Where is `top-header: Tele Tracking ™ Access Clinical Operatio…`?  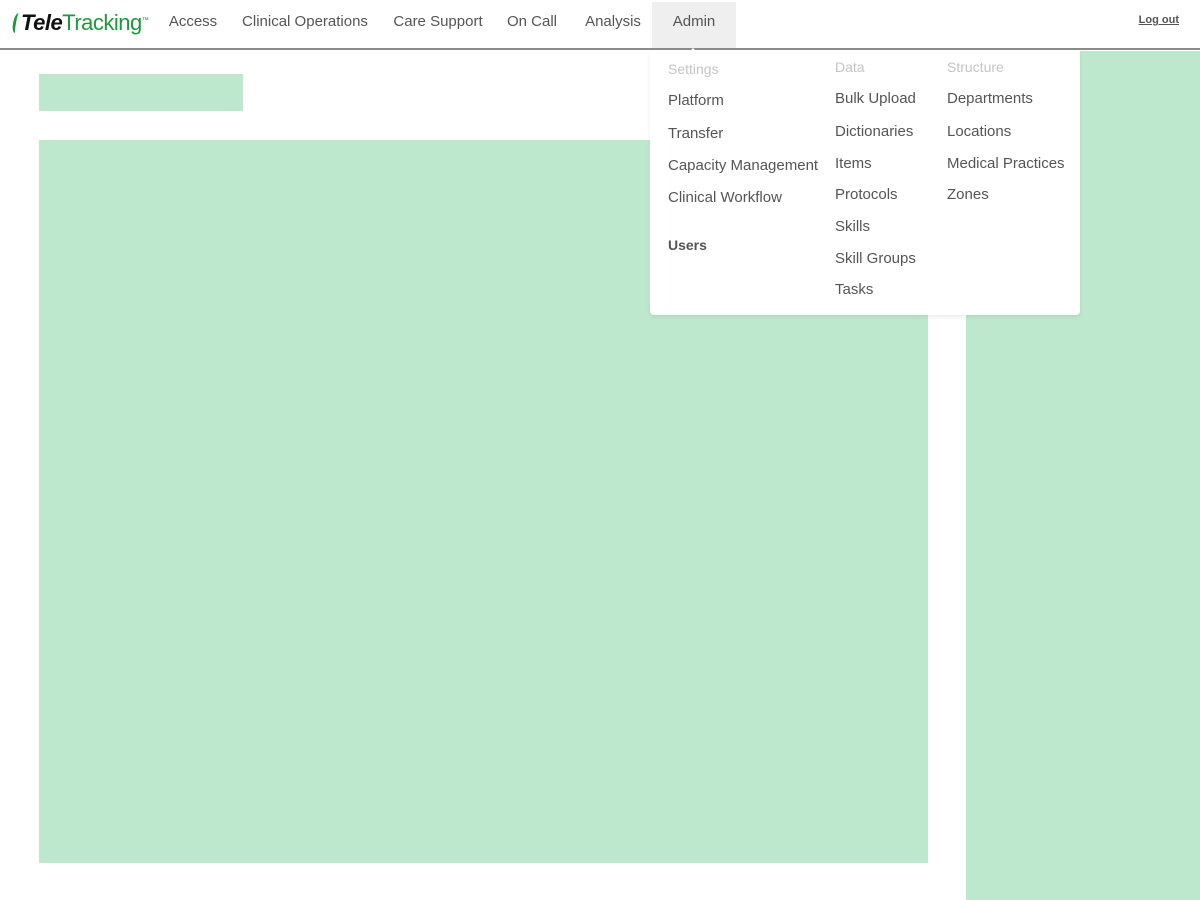
top-header: Tele Tracking ™ Access Clinical Operatio… is located at coordinates (600, 27).